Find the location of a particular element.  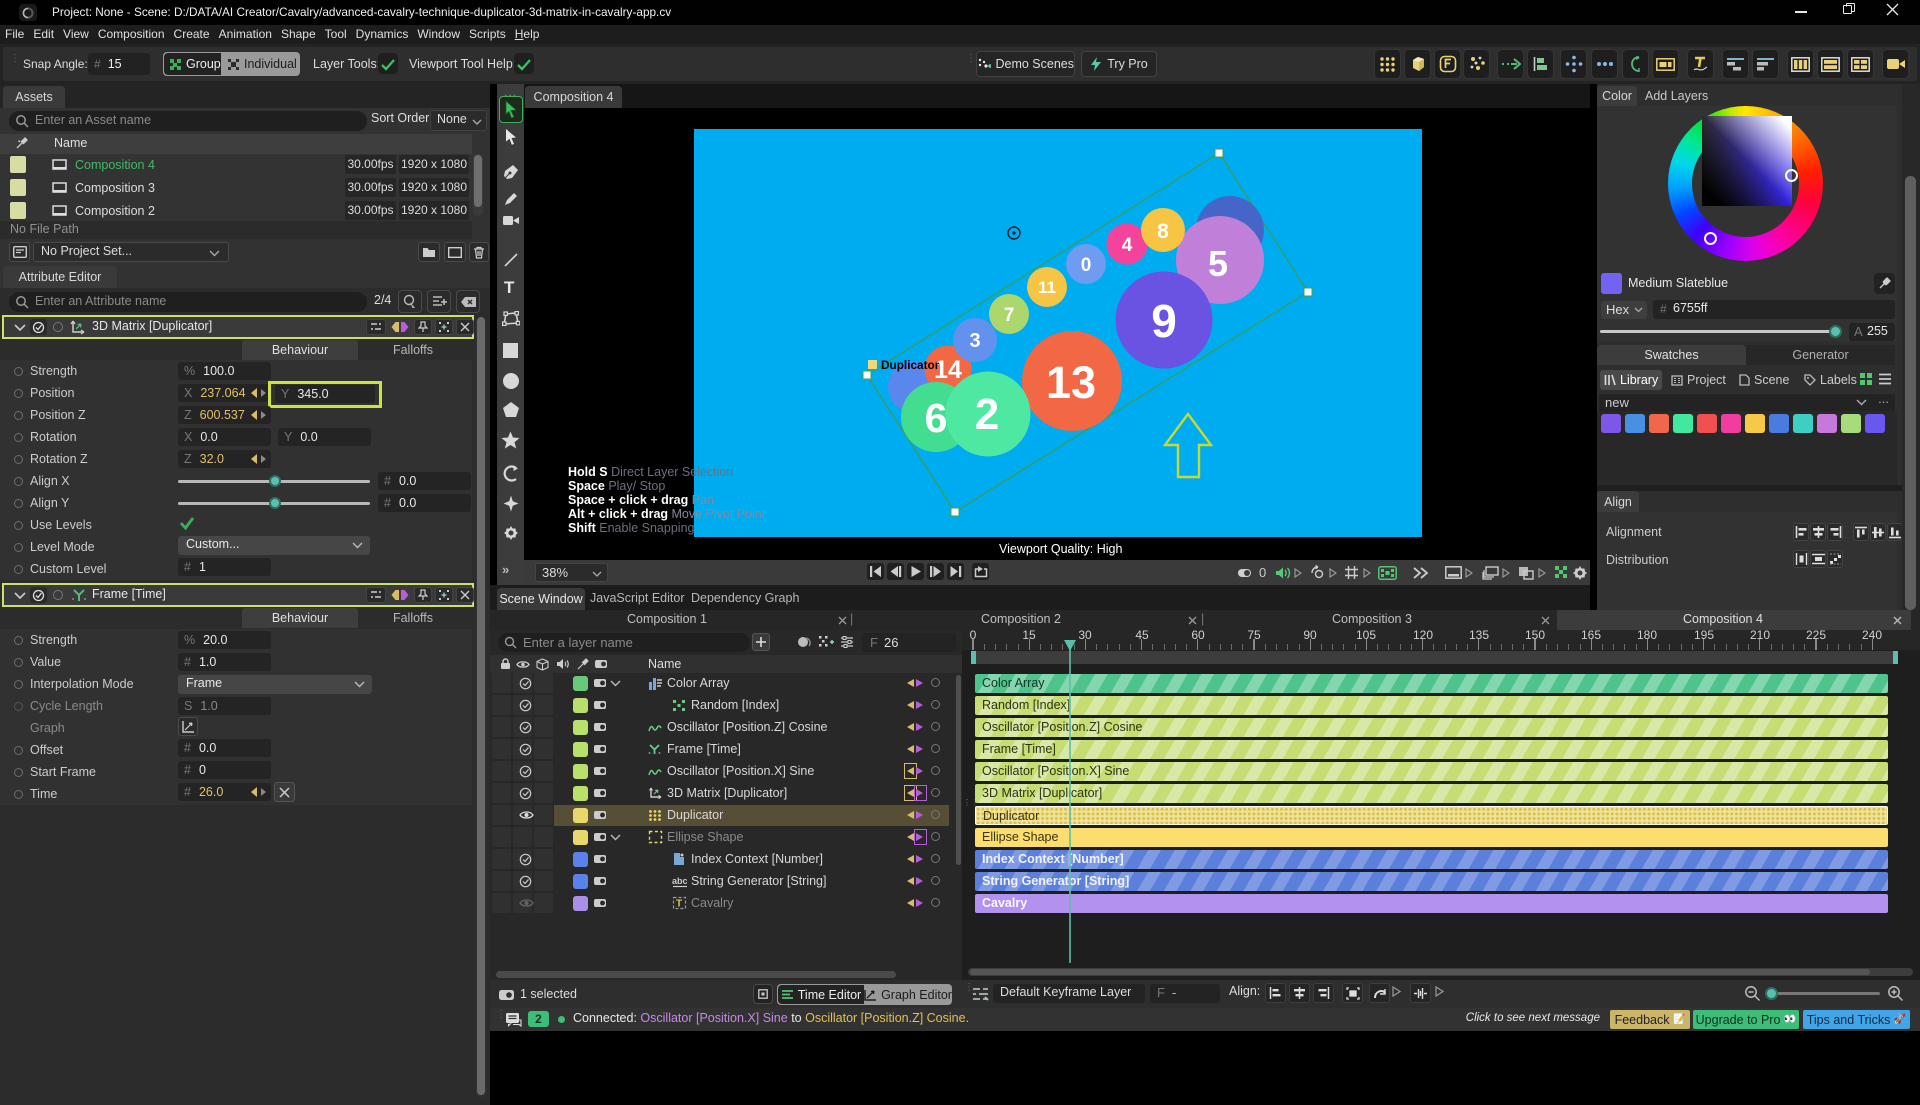

svg-text: 3 is located at coordinates (974, 341).